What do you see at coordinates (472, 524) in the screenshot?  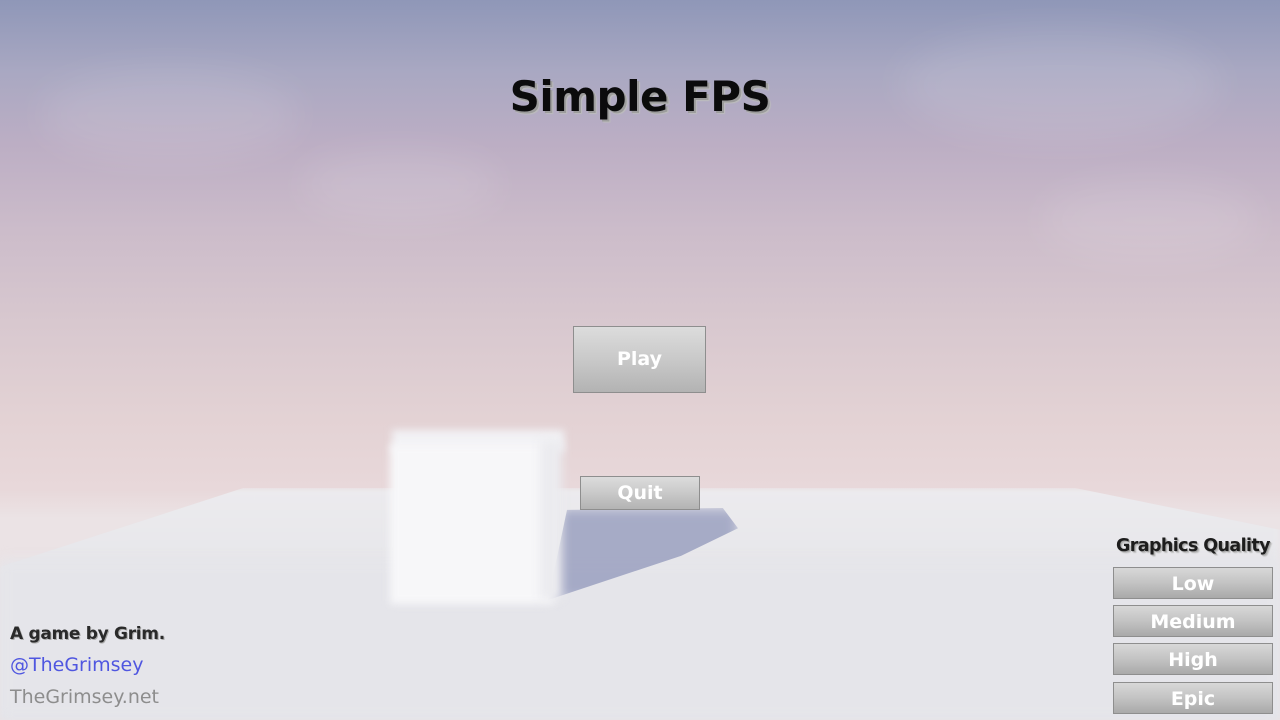 I see `cube` at bounding box center [472, 524].